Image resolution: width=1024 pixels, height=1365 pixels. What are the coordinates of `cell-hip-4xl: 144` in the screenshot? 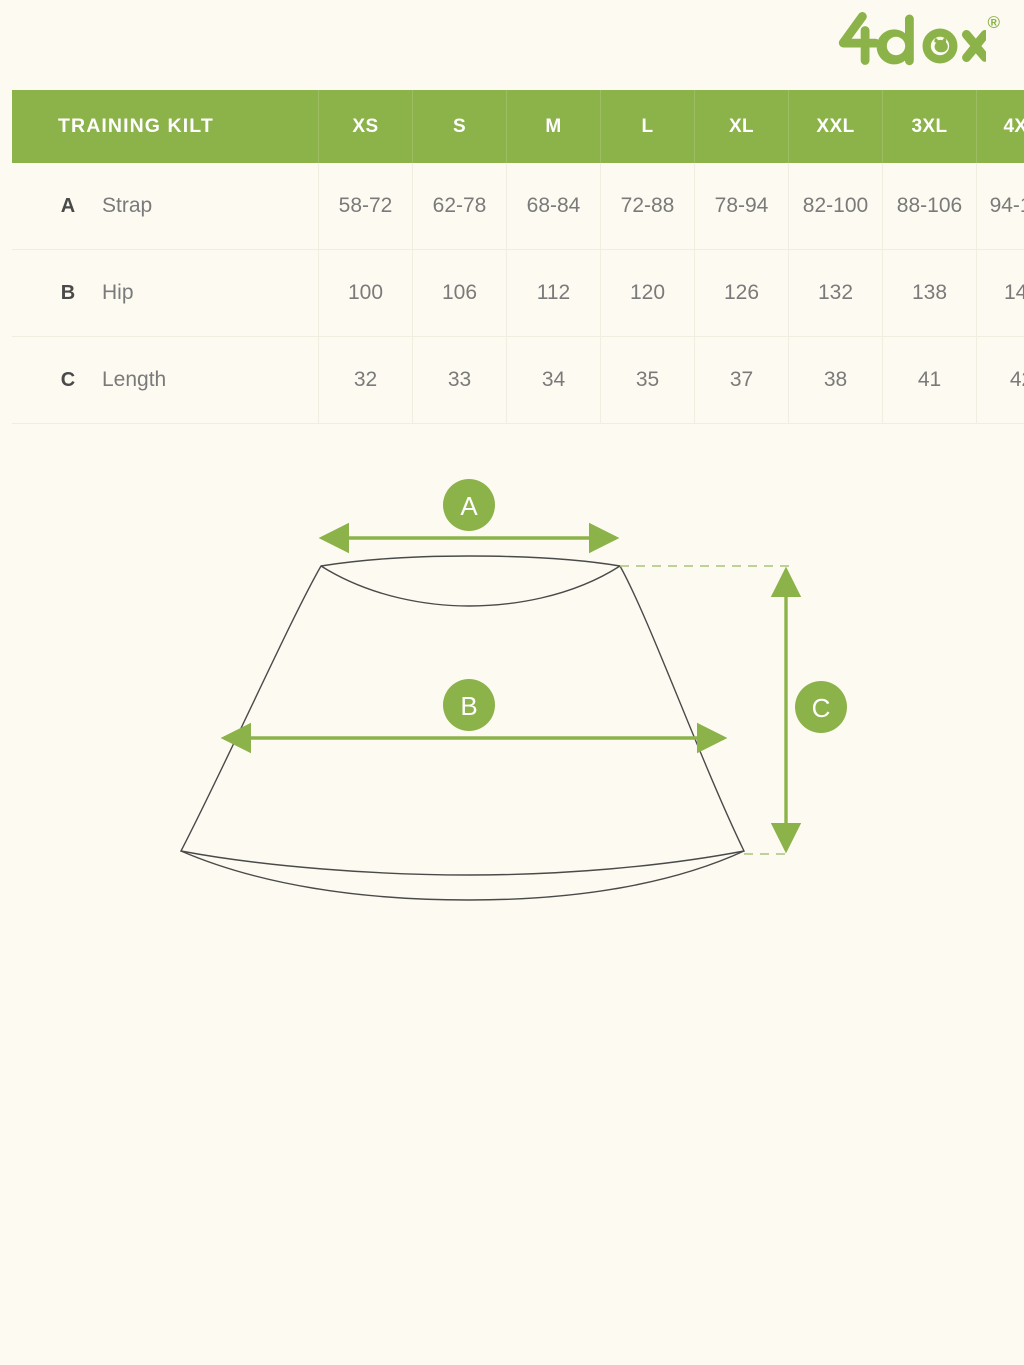 It's located at (1000, 293).